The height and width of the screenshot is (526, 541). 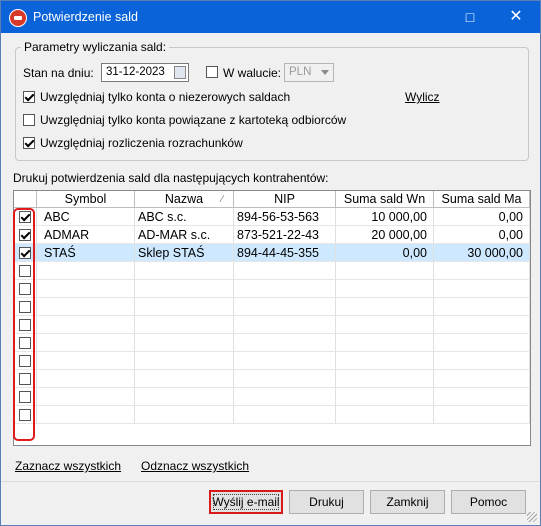 What do you see at coordinates (180, 72) in the screenshot?
I see `calendar-icon` at bounding box center [180, 72].